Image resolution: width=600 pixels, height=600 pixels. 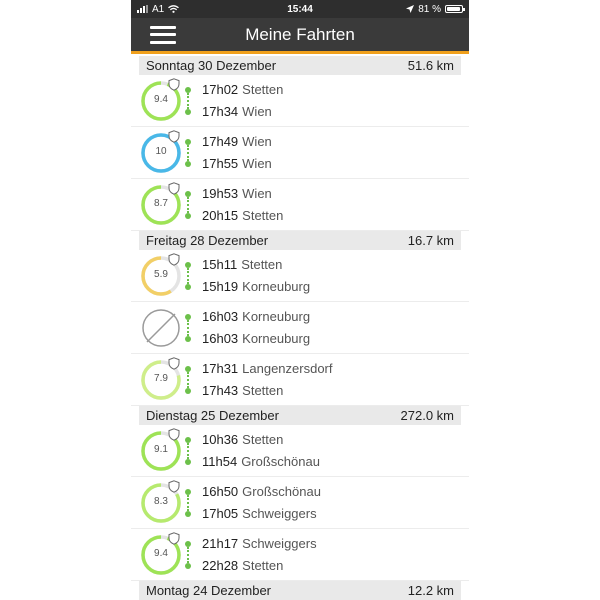 I want to click on location-arrow-icon, so click(x=410, y=9).